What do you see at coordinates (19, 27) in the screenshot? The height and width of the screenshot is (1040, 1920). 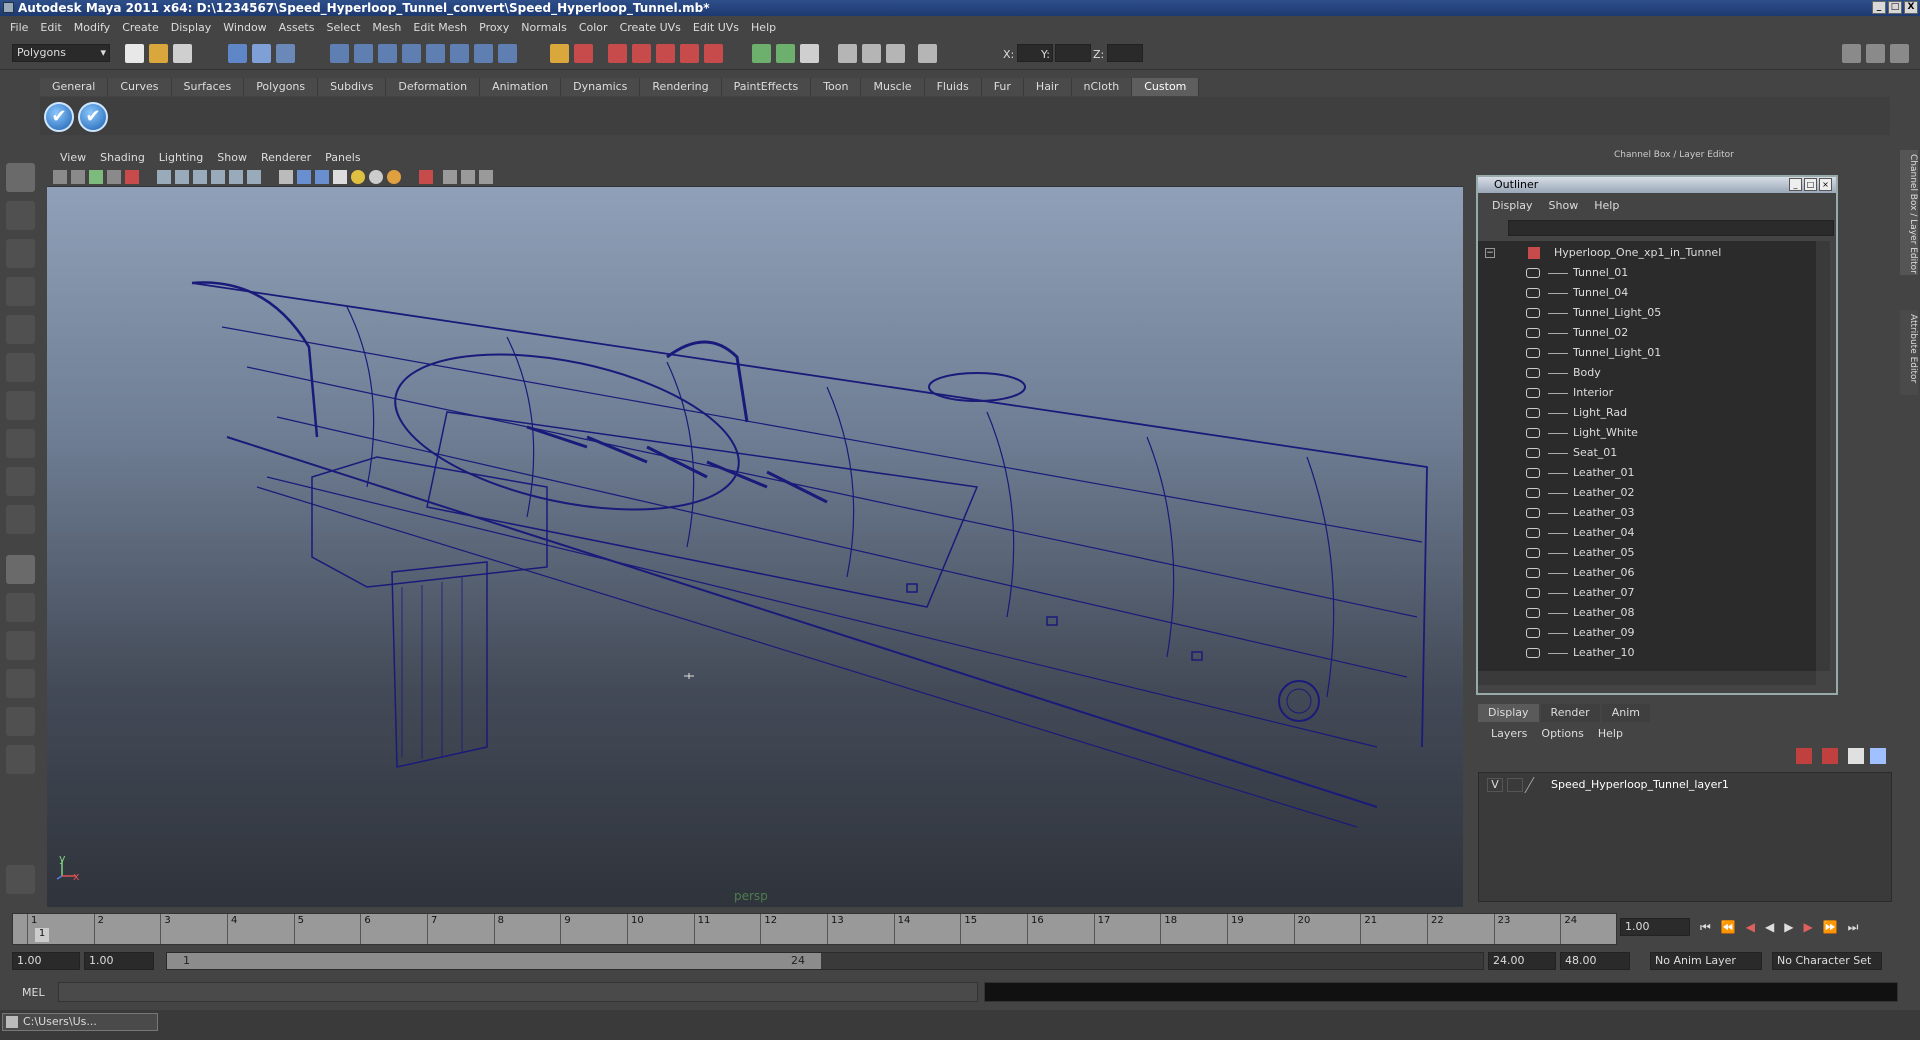 I see `menu-file: File` at bounding box center [19, 27].